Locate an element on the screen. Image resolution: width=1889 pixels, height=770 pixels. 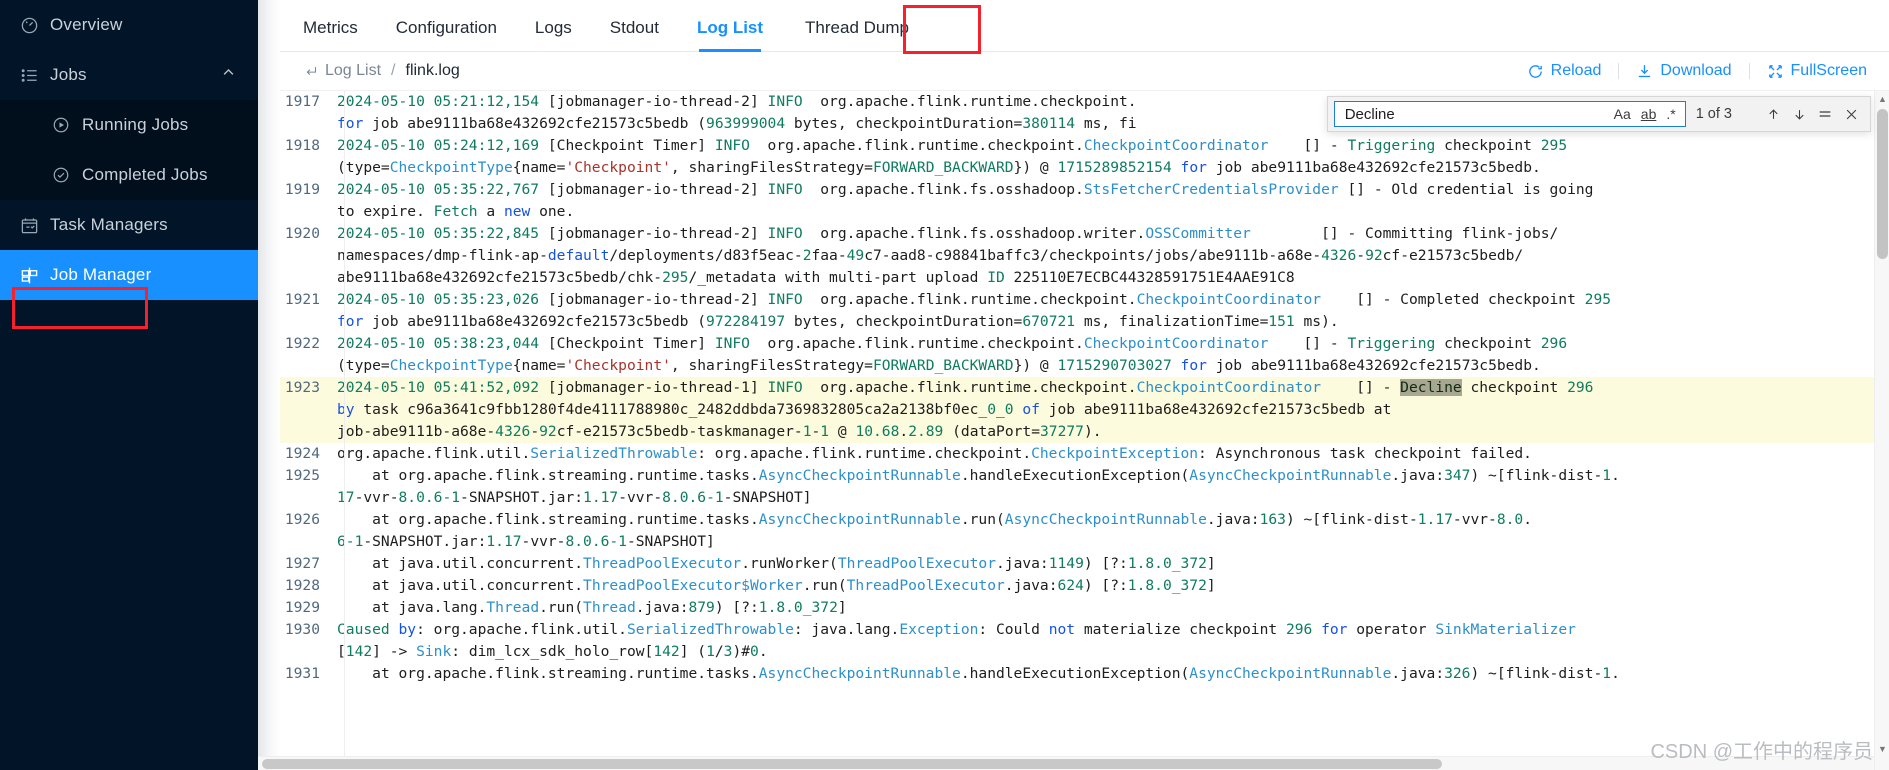
find-in-selection-button is located at coordinates (1825, 114).